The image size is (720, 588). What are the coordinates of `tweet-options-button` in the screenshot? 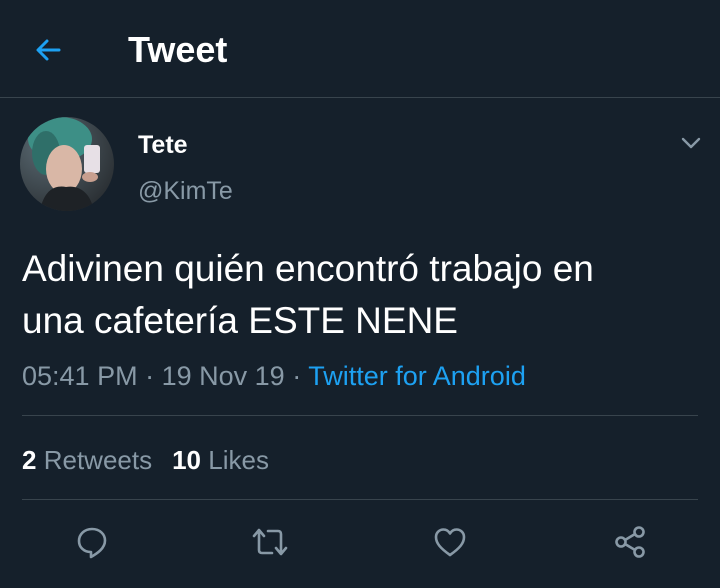 It's located at (691, 143).